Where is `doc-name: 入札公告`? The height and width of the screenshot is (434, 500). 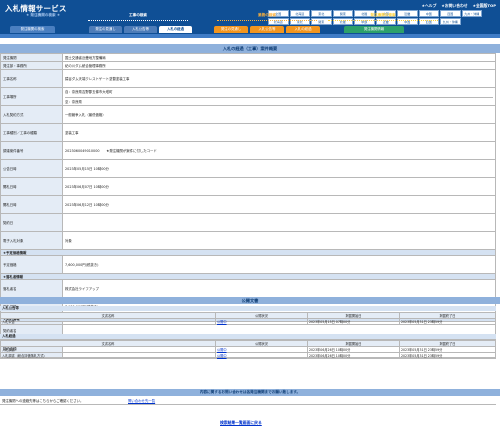 doc-name: 入札公告 is located at coordinates (108, 321).